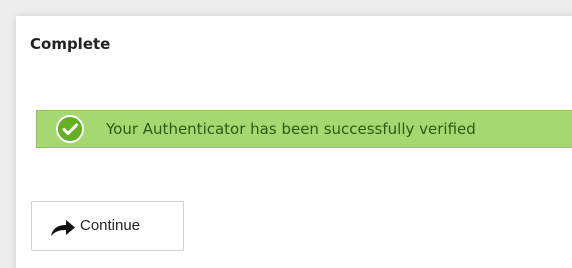 This screenshot has width=572, height=268. Describe the element at coordinates (70, 129) in the screenshot. I see `check-circle-icon` at that location.